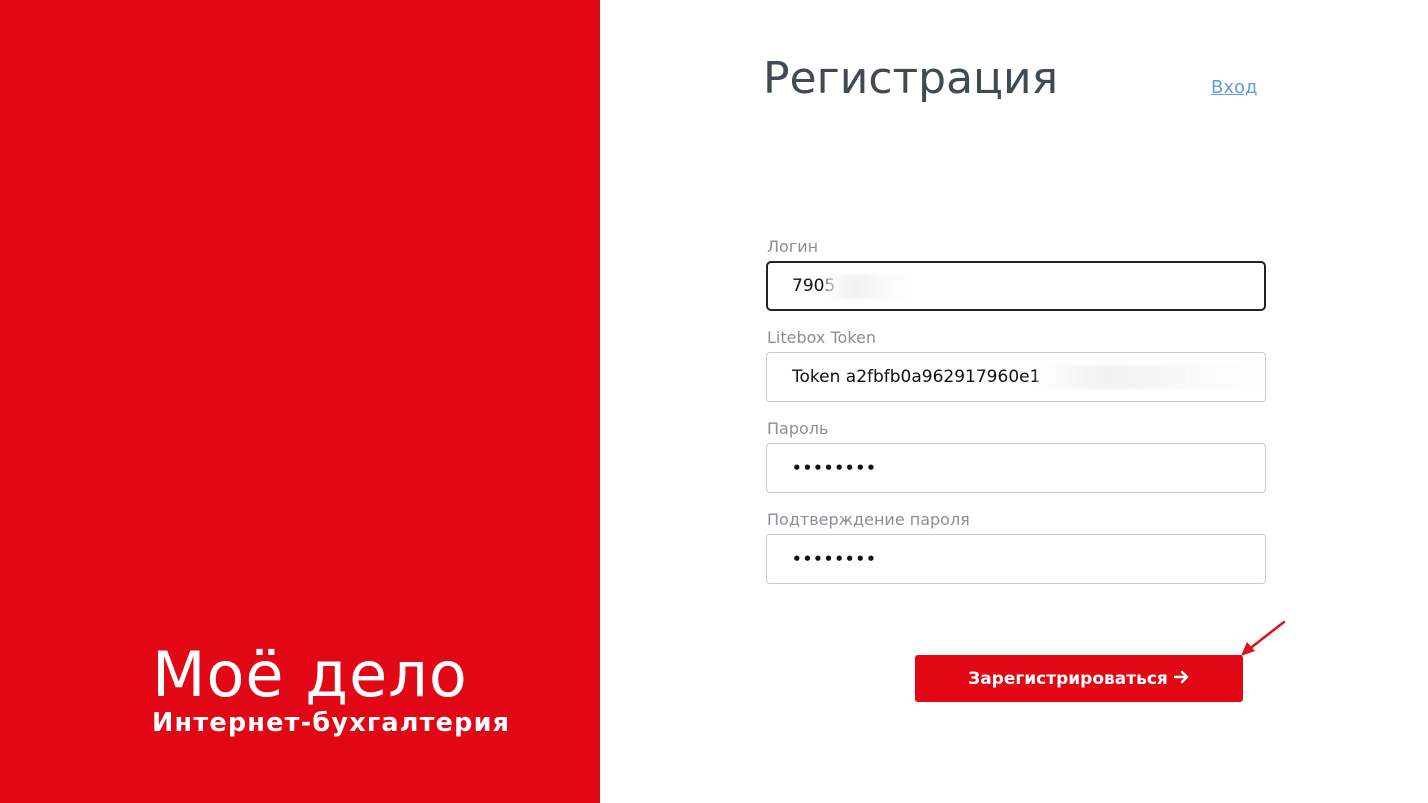  I want to click on page-title: Регистрация, so click(911, 78).